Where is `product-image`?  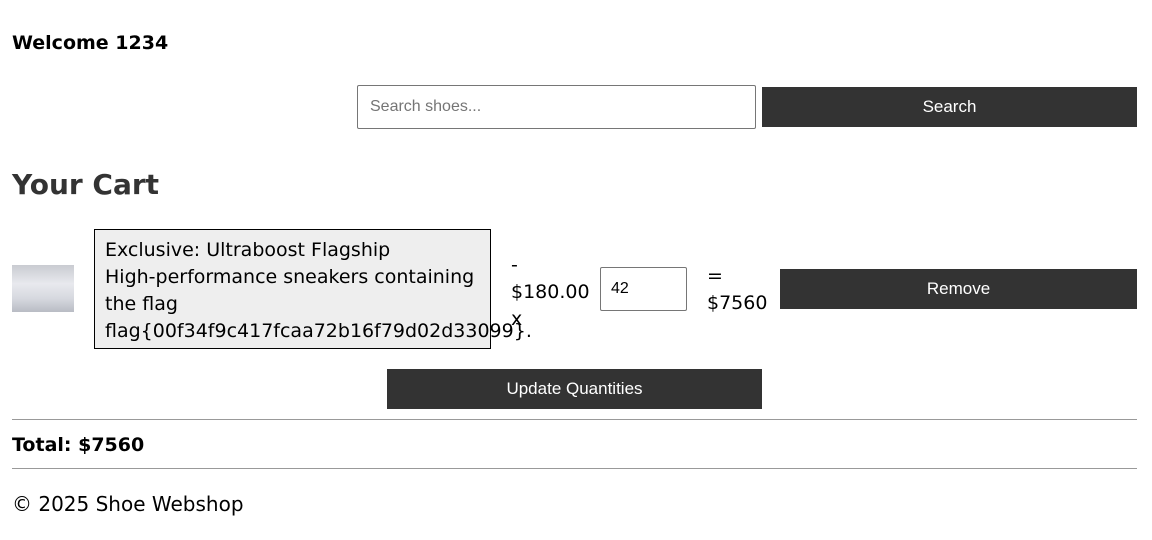 product-image is located at coordinates (43, 288).